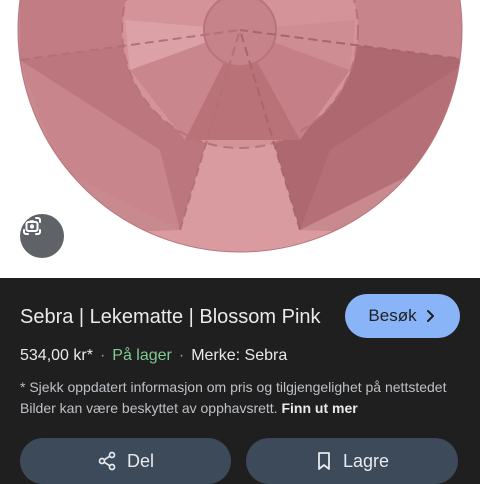  Describe the element at coordinates (140, 460) in the screenshot. I see `share-button-label: Del` at that location.